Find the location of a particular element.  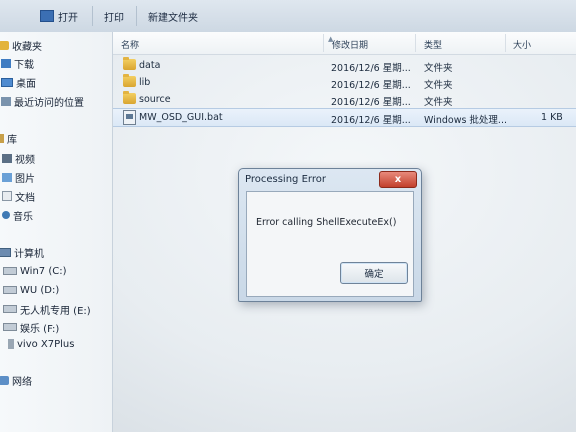

file-row: data 2016/12/6 星期... 文件夹 is located at coordinates (344, 65).